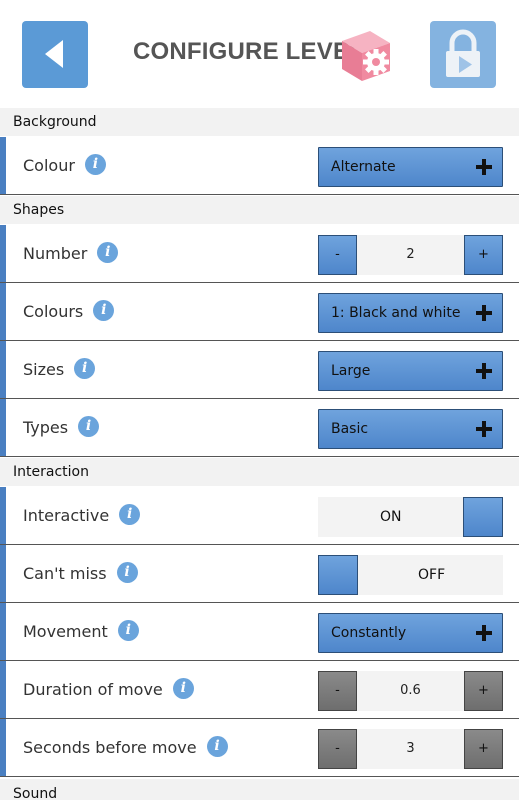 Image resolution: width=519 pixels, height=800 pixels. What do you see at coordinates (259, 748) in the screenshot?
I see `setting-row-seconds-before-move: Seconds before move i - 3 +` at bounding box center [259, 748].